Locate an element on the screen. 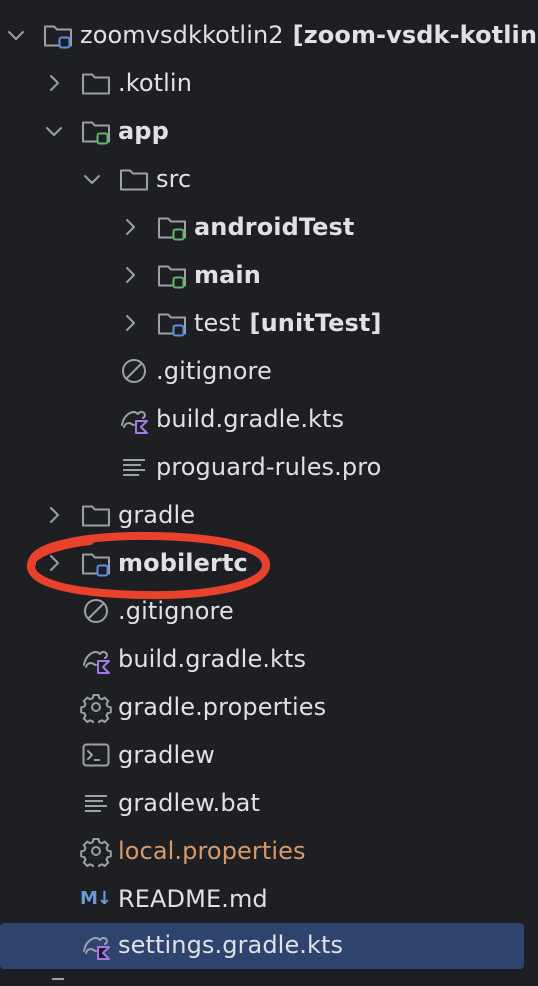 This screenshot has width=538, height=986. tree-row-root-build-gradle: build.gradle.kts is located at coordinates (269, 659).